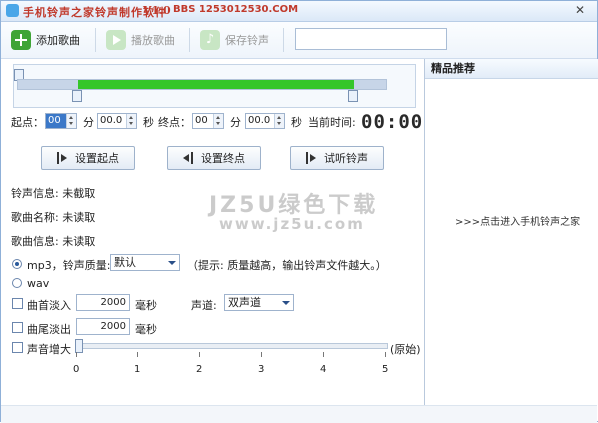  Describe the element at coordinates (125, 262) in the screenshot. I see `quality-value: 默认` at that location.